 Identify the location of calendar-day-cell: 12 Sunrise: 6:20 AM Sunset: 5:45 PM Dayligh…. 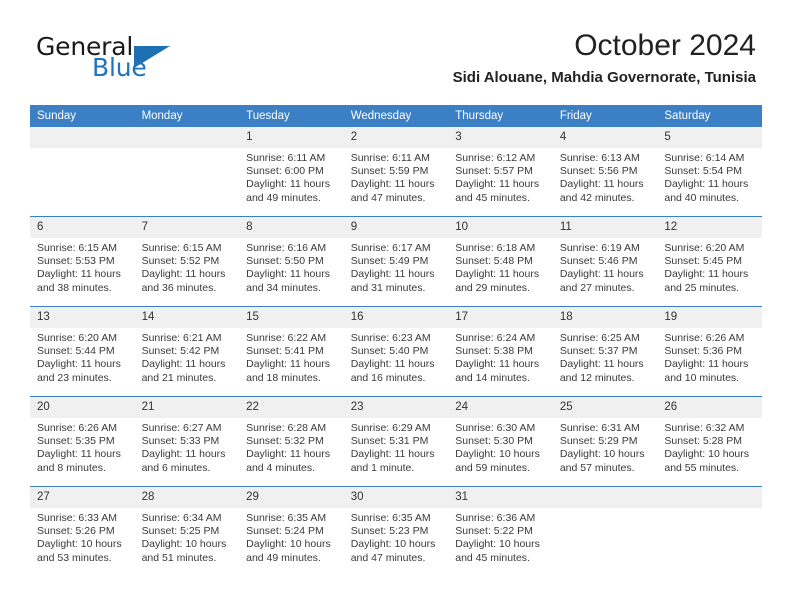
(709, 261).